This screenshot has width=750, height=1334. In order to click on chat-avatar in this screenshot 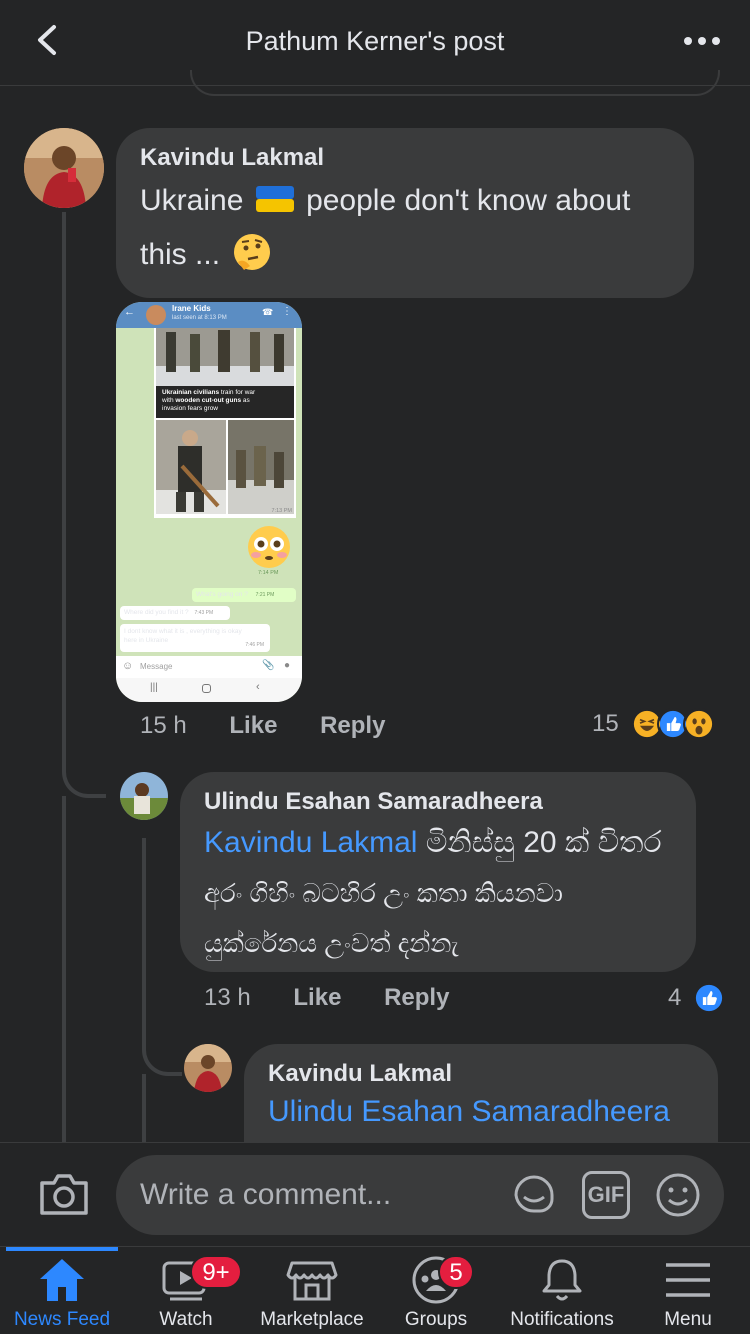, I will do `click(156, 315)`.